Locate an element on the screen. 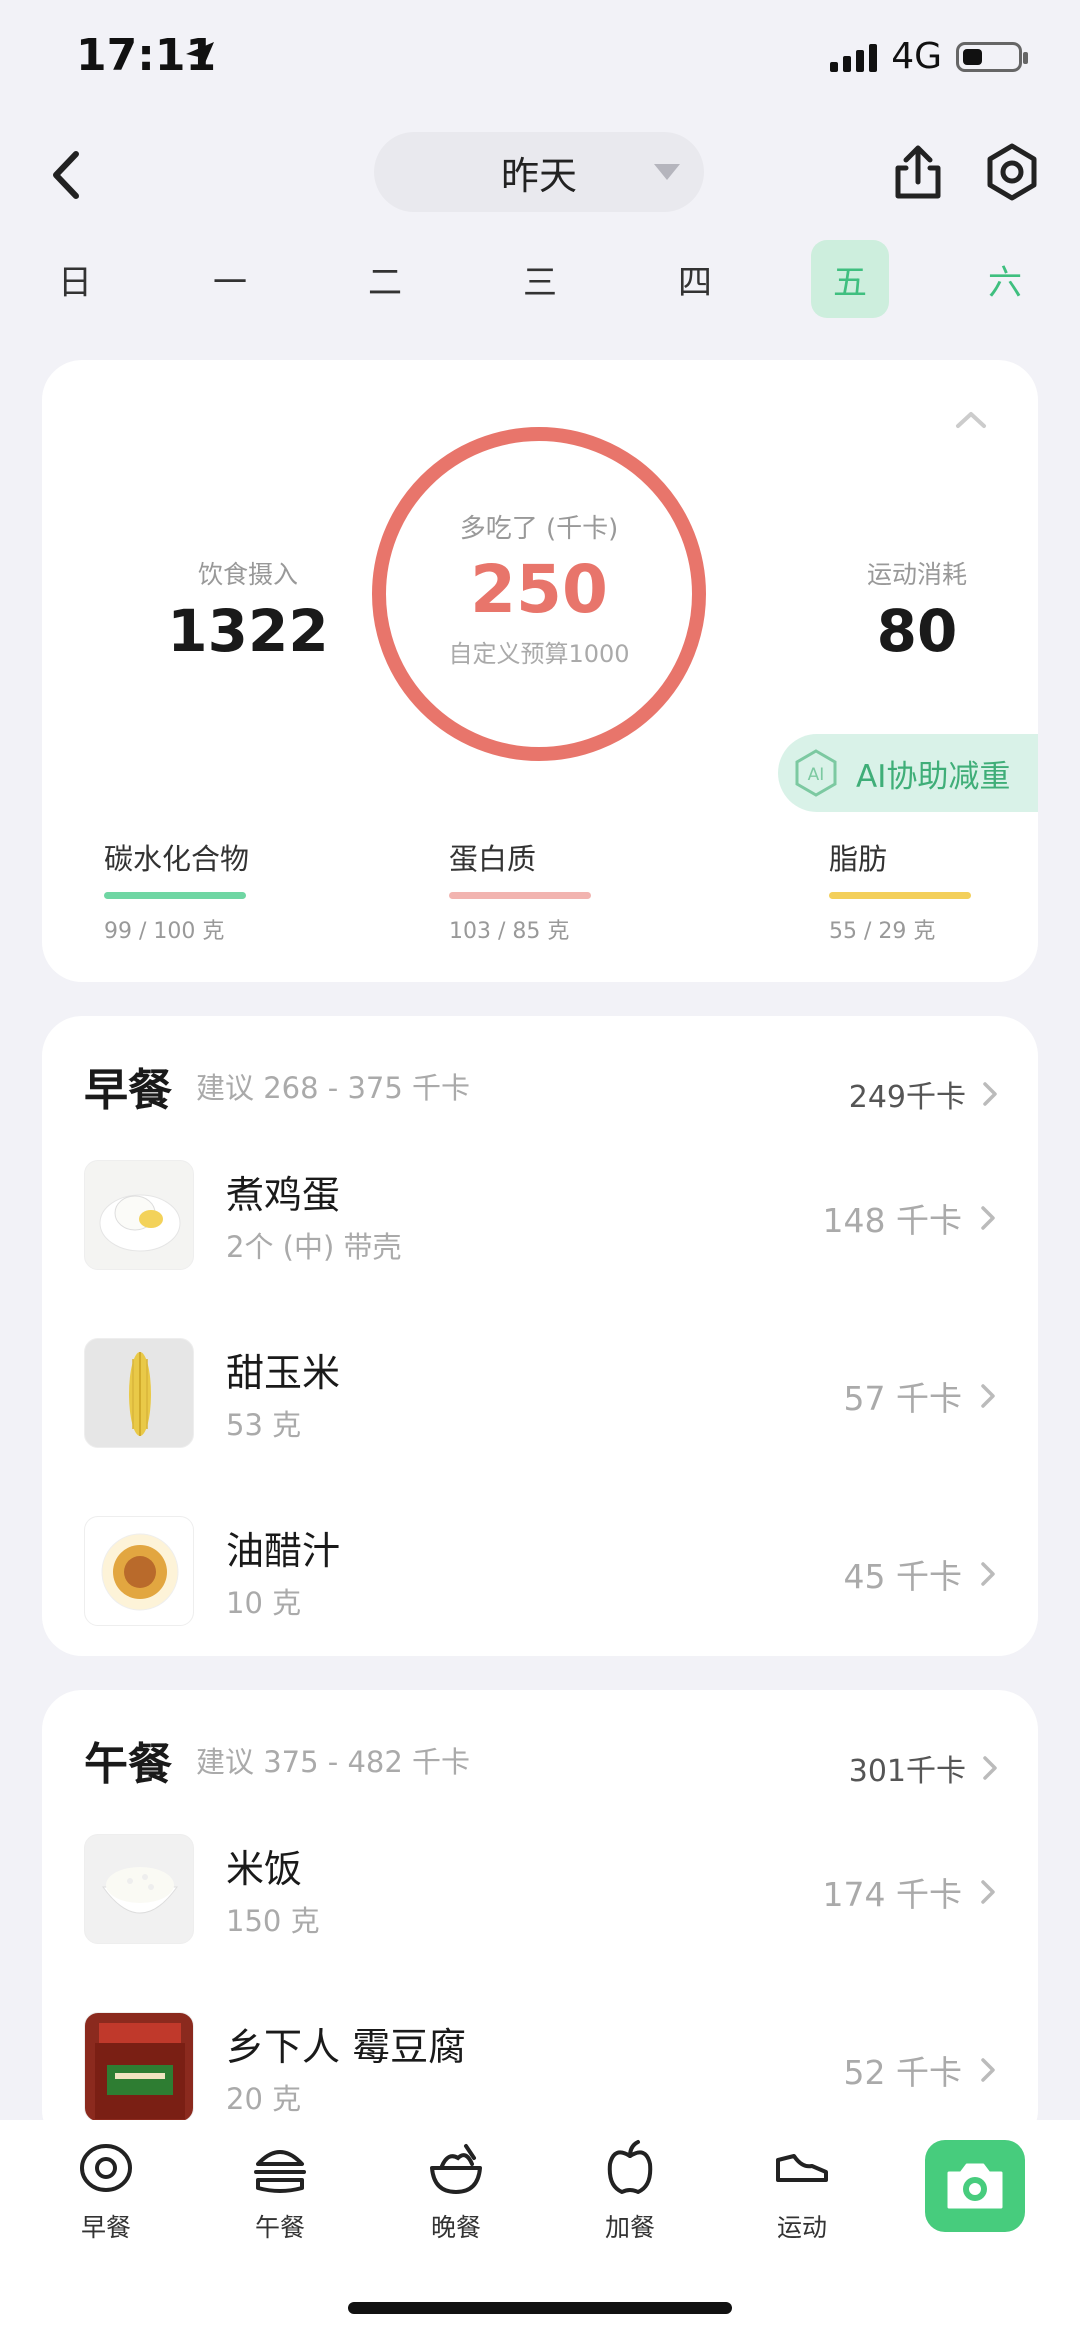 The height and width of the screenshot is (2337, 1080). date-selector: 昨天 is located at coordinates (539, 172).